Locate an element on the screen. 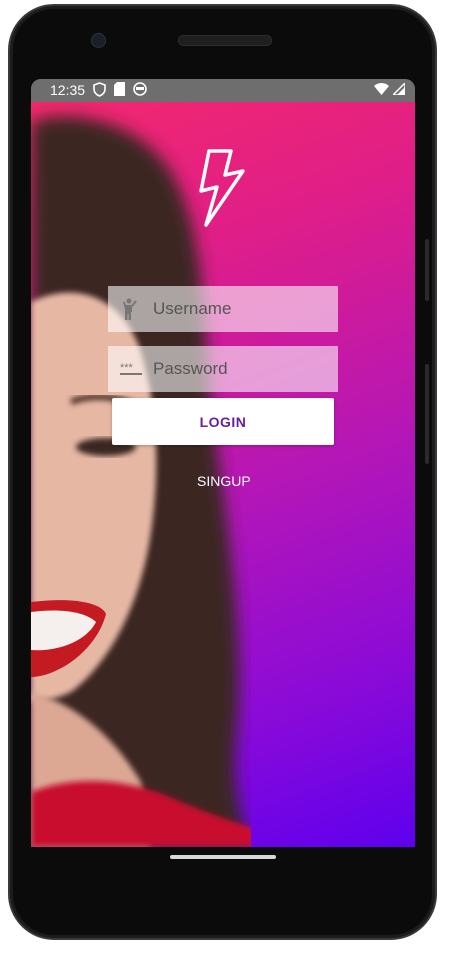  status-bar: 12:35 is located at coordinates (223, 90).